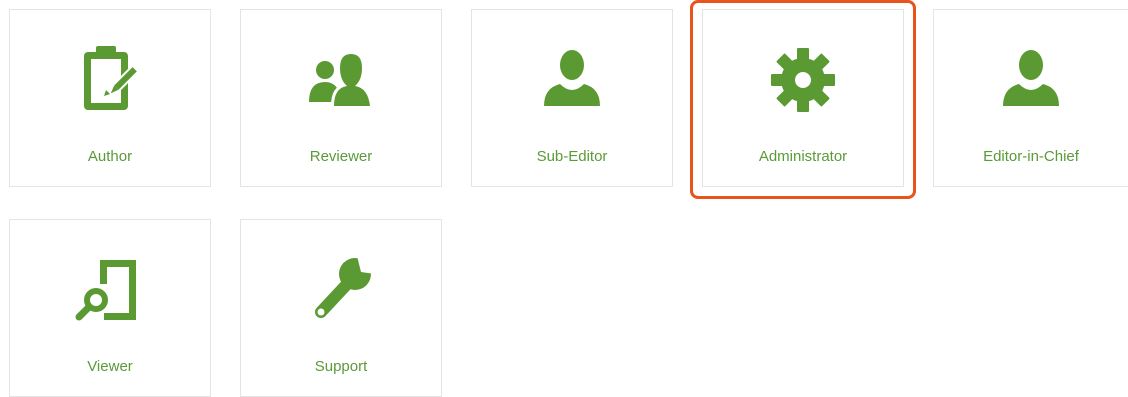 This screenshot has height=397, width=1128. What do you see at coordinates (341, 156) in the screenshot?
I see `role-label: Reviewer` at bounding box center [341, 156].